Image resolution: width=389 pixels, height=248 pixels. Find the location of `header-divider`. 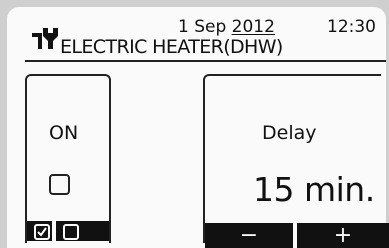

header-divider is located at coordinates (205, 61).